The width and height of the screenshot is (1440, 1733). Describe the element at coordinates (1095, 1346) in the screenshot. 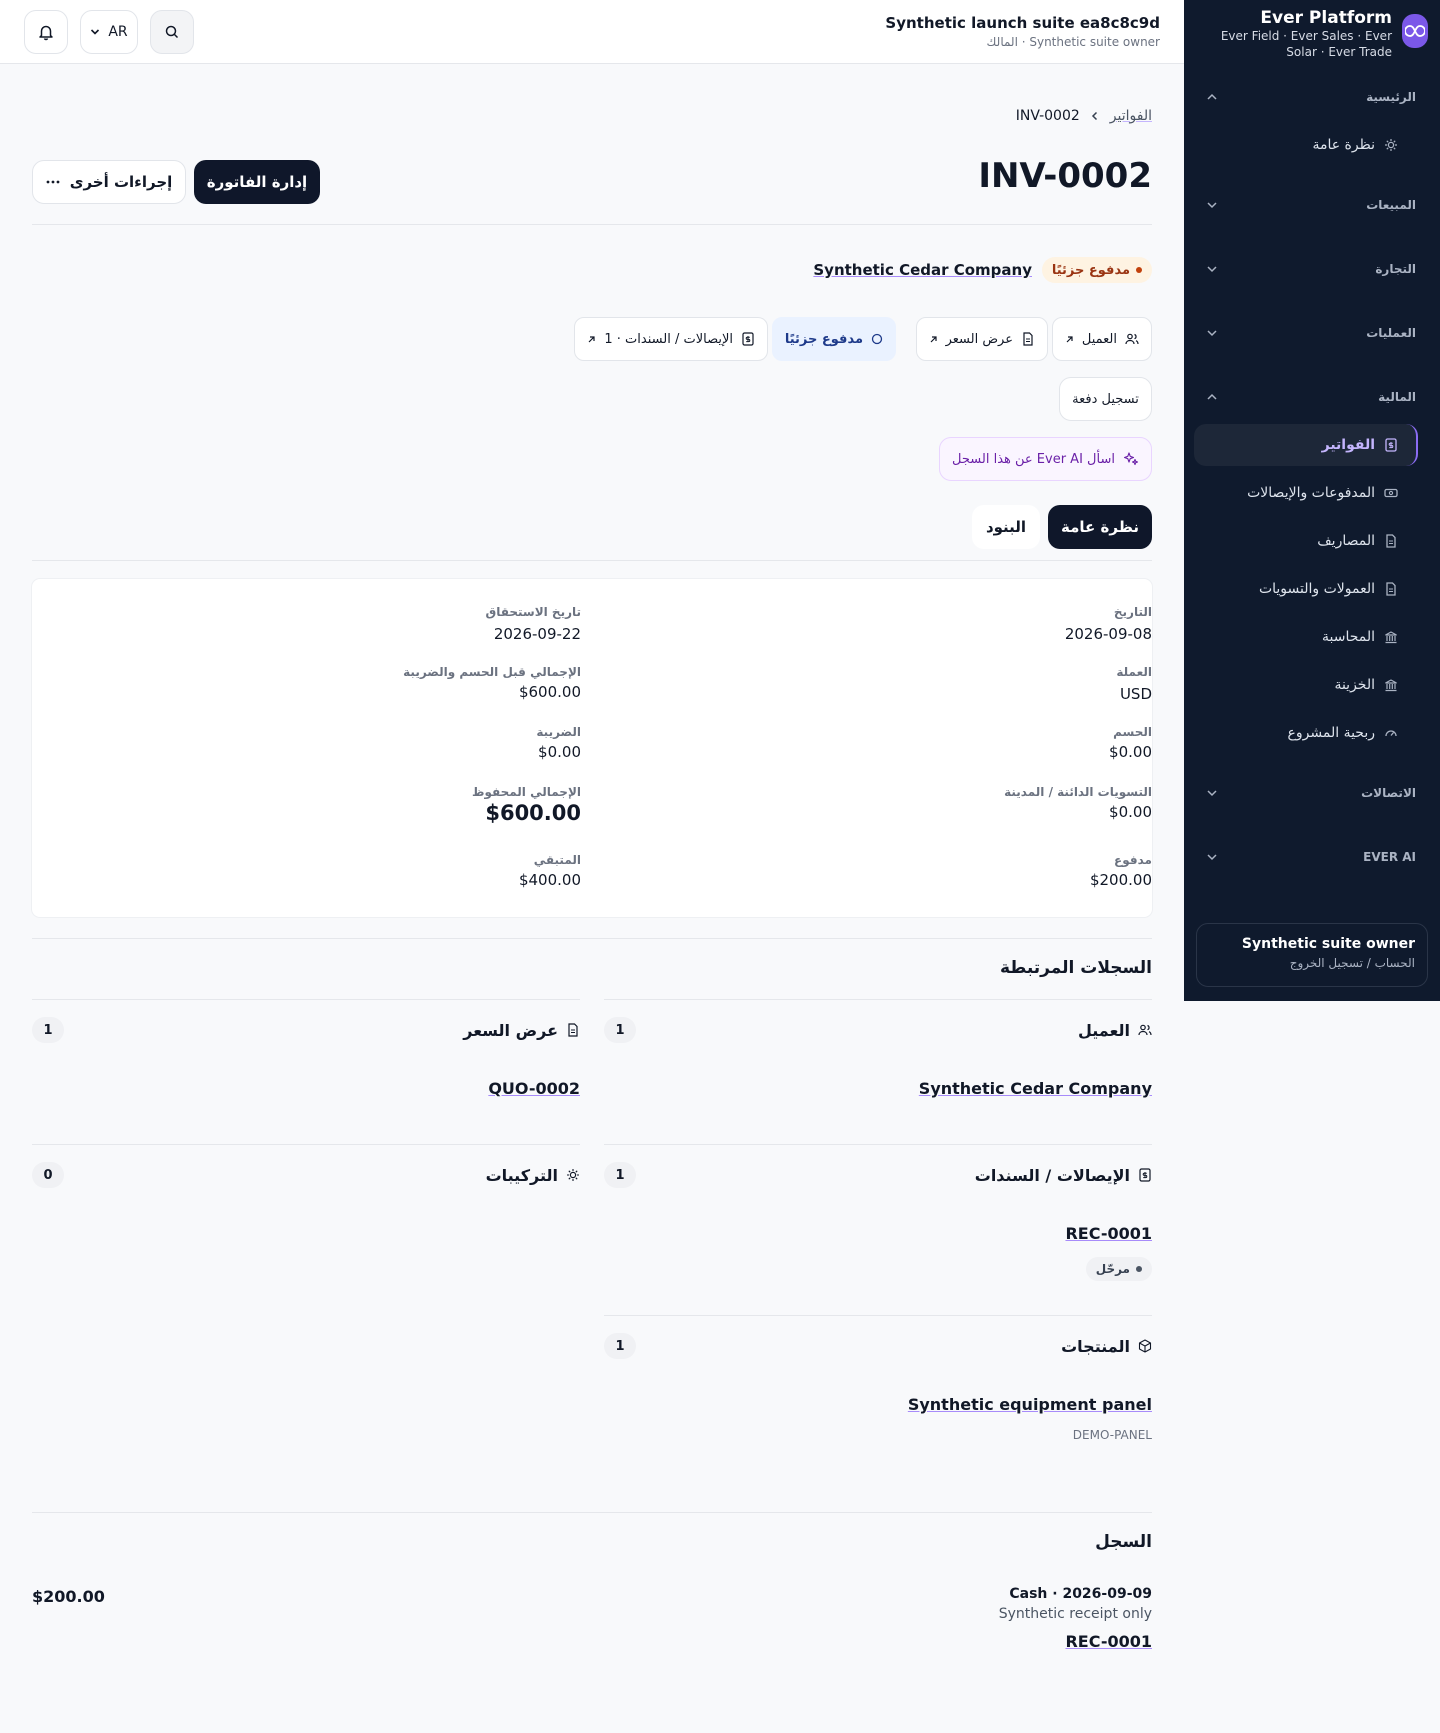

I see `related-products-label: المنتجات` at that location.